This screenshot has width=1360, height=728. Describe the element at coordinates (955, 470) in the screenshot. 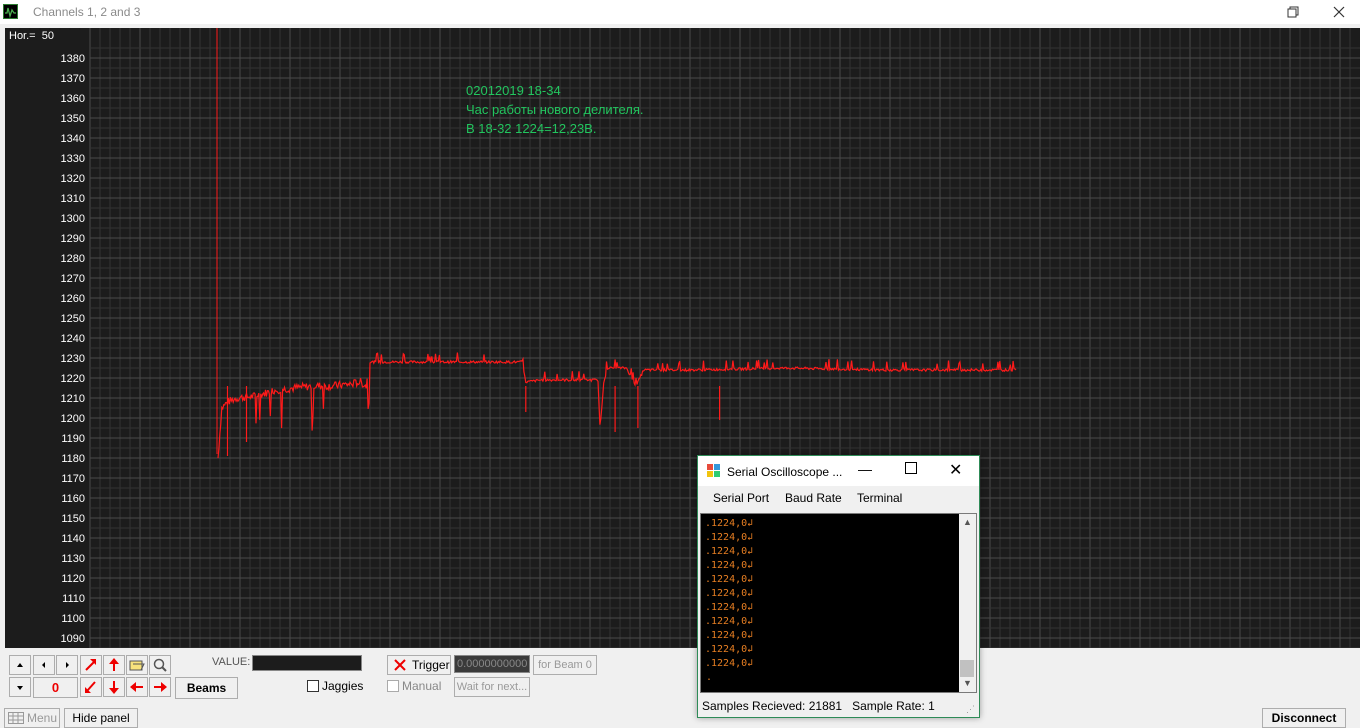

I see `serial-close-button: ✕` at that location.